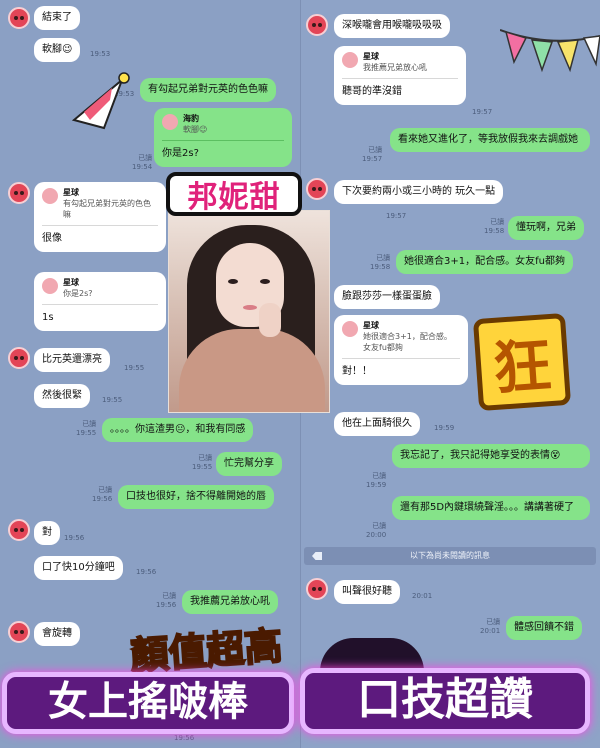  Describe the element at coordinates (57, 18) in the screenshot. I see `message-bubble: 結束了` at that location.